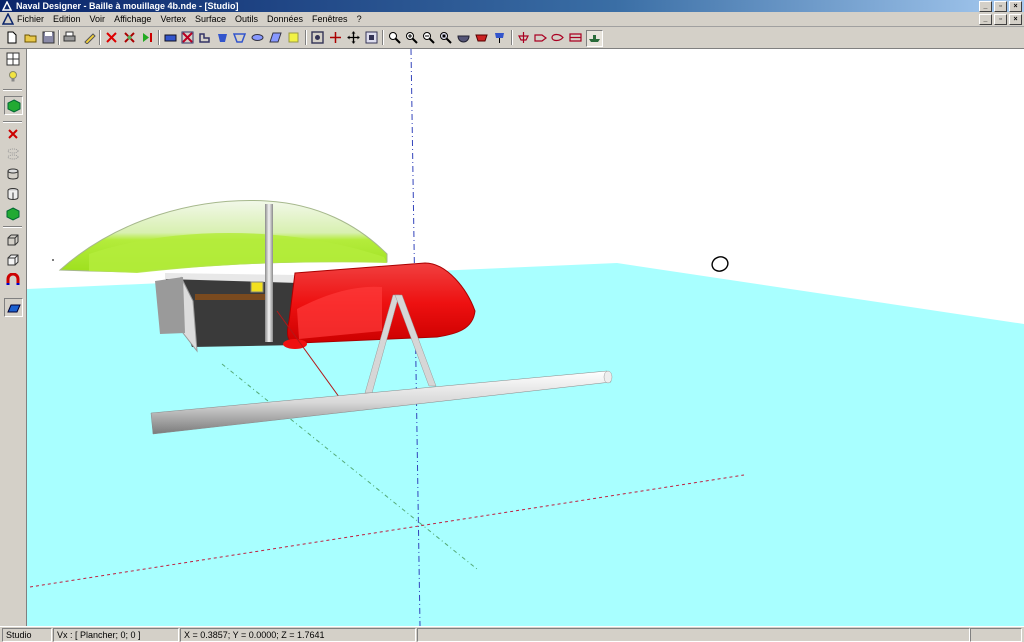 The image size is (1024, 642). I want to click on view-3d-button, so click(594, 38).